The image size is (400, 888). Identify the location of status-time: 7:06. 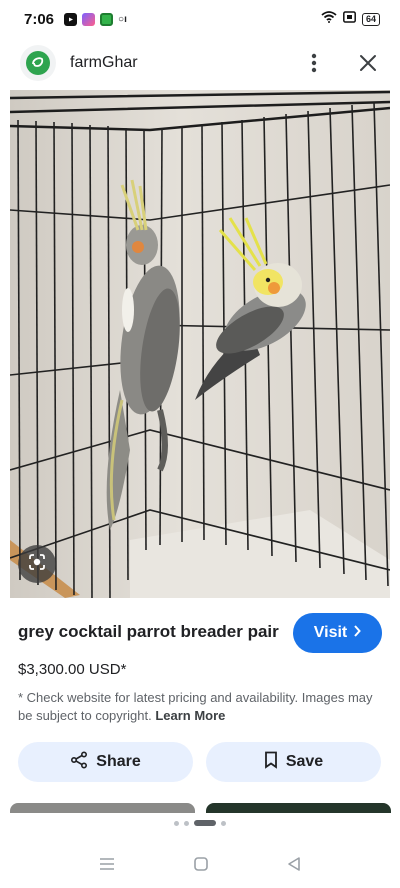
(39, 19).